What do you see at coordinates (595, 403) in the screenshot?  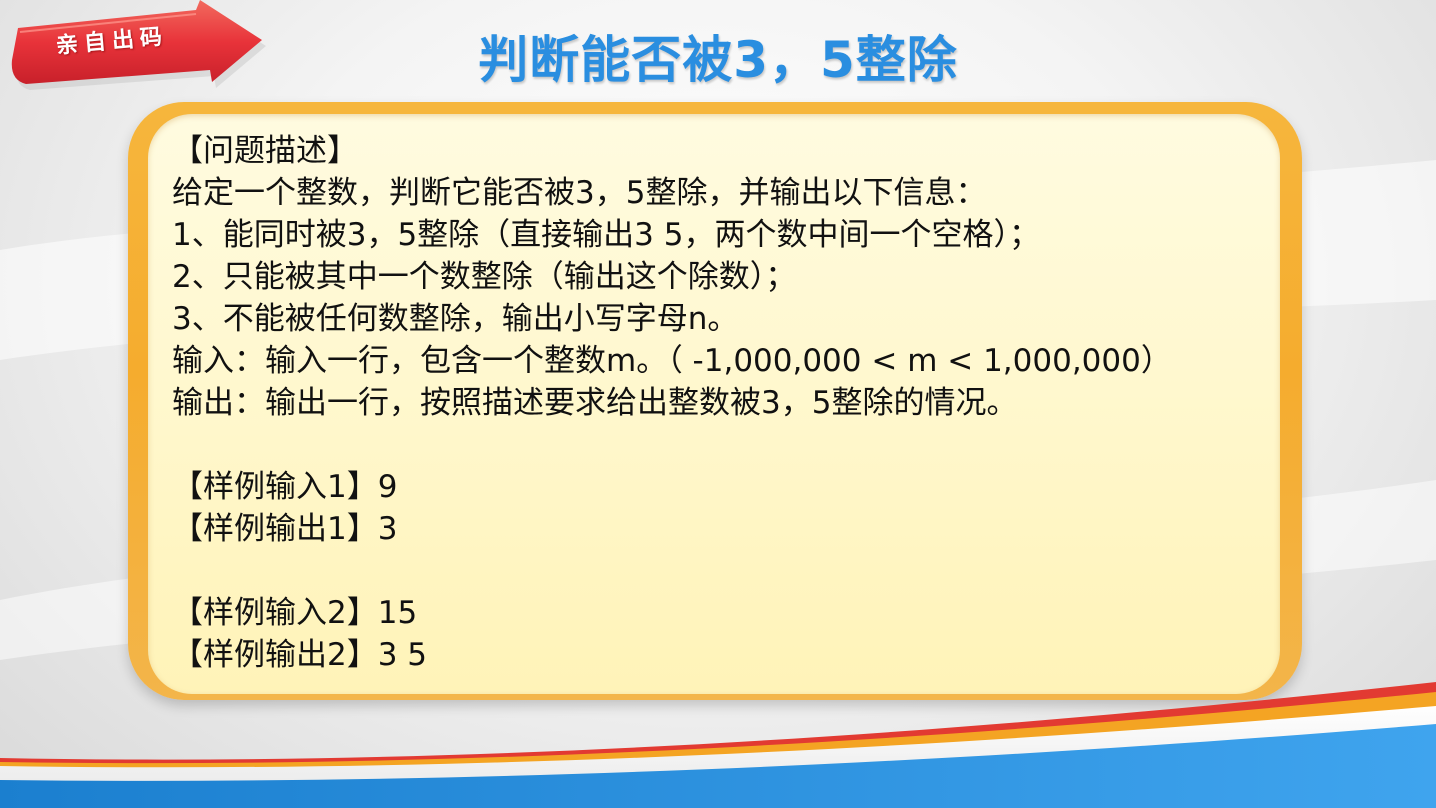 I see `output-spec-line: 输出：输出一行，按照描述要求给出整数被3，5整除的情况。` at bounding box center [595, 403].